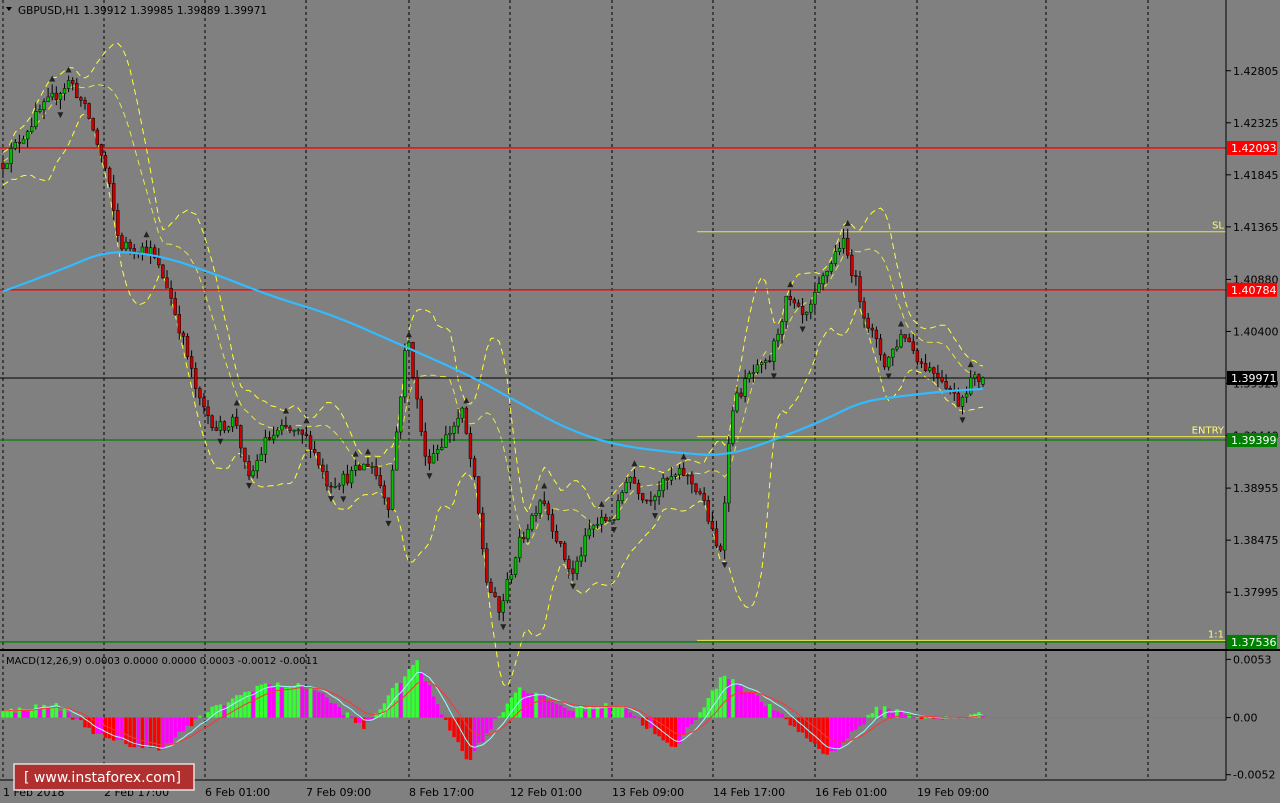 The height and width of the screenshot is (803, 1280). What do you see at coordinates (953, 792) in the screenshot?
I see `time-tick-label: 19 Feb 09:00` at bounding box center [953, 792].